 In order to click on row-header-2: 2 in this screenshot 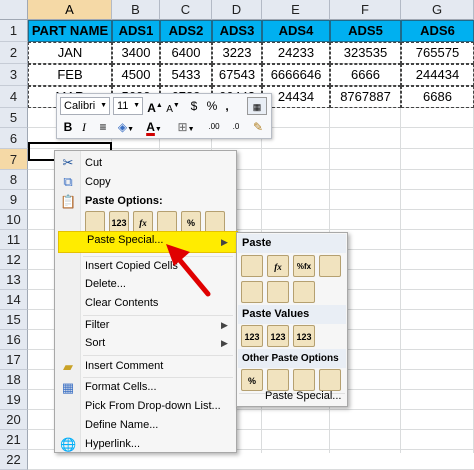, I will do `click(14, 53)`.